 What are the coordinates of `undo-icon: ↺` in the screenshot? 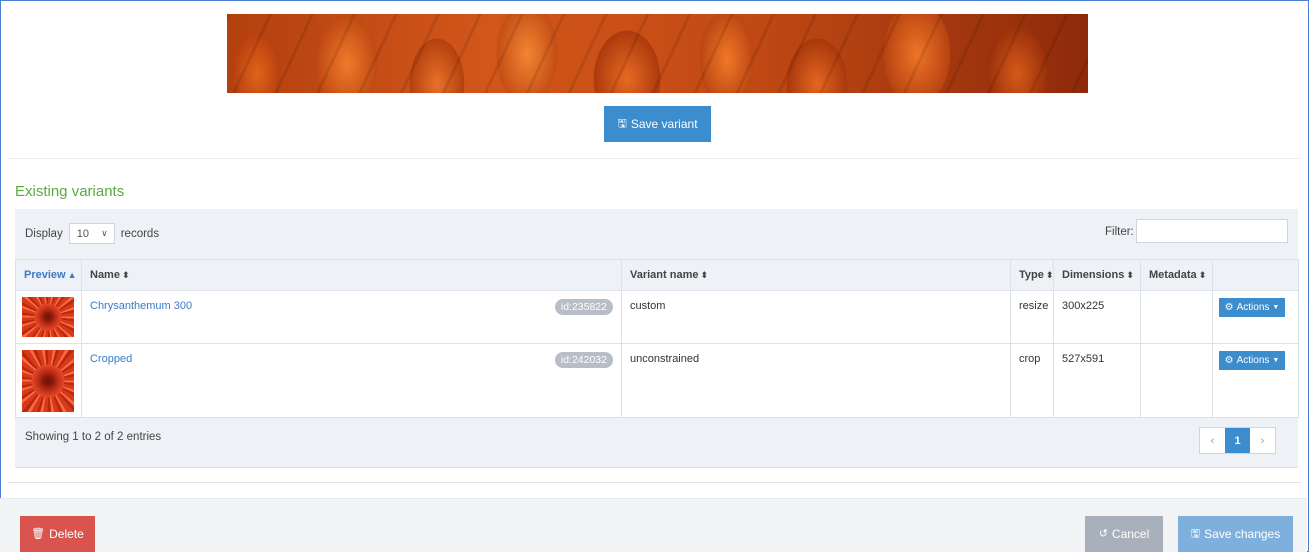 It's located at (1103, 533).